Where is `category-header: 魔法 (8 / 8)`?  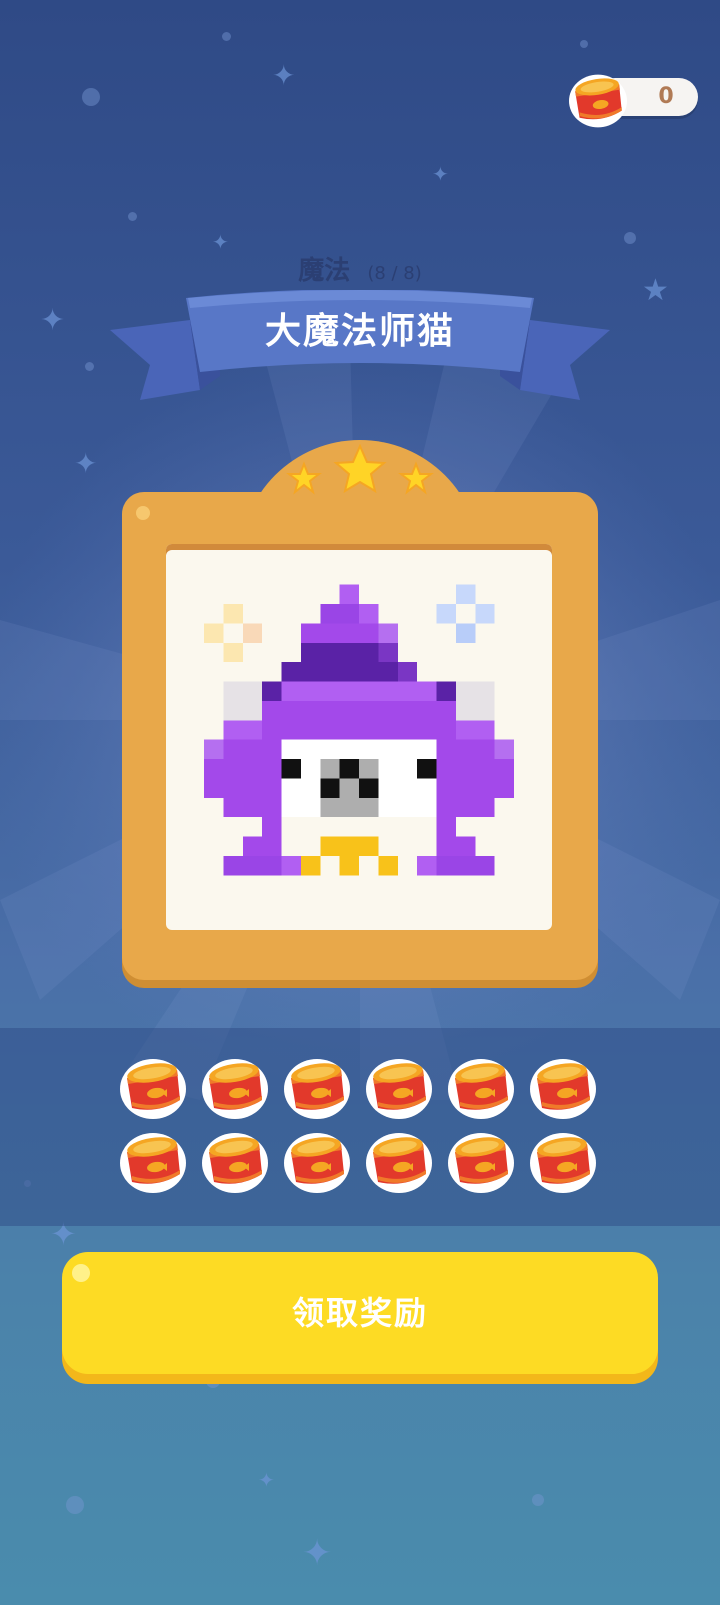 category-header: 魔法 (8 / 8) is located at coordinates (360, 268).